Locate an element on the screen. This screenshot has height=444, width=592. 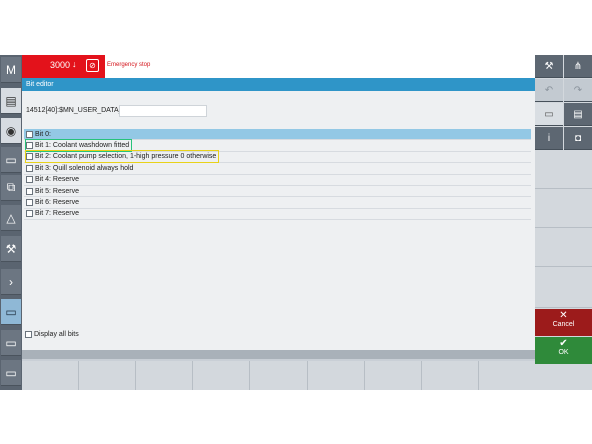
close-icon: ✕ is located at coordinates (563, 315).